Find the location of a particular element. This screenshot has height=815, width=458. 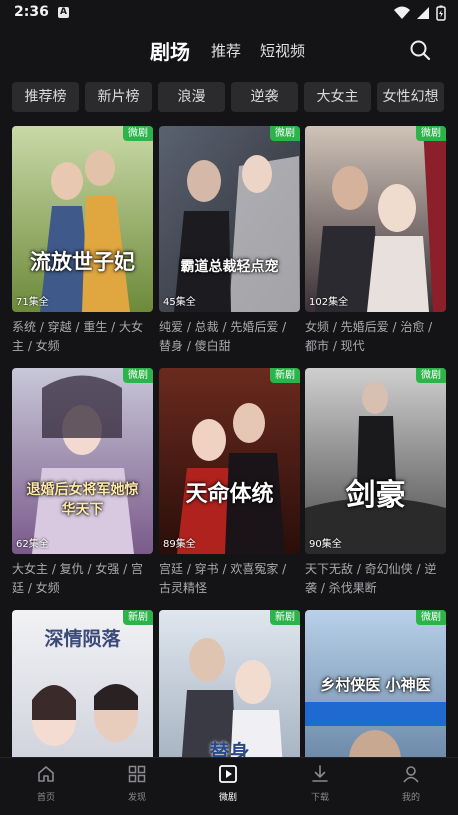

download-icon is located at coordinates (320, 773).